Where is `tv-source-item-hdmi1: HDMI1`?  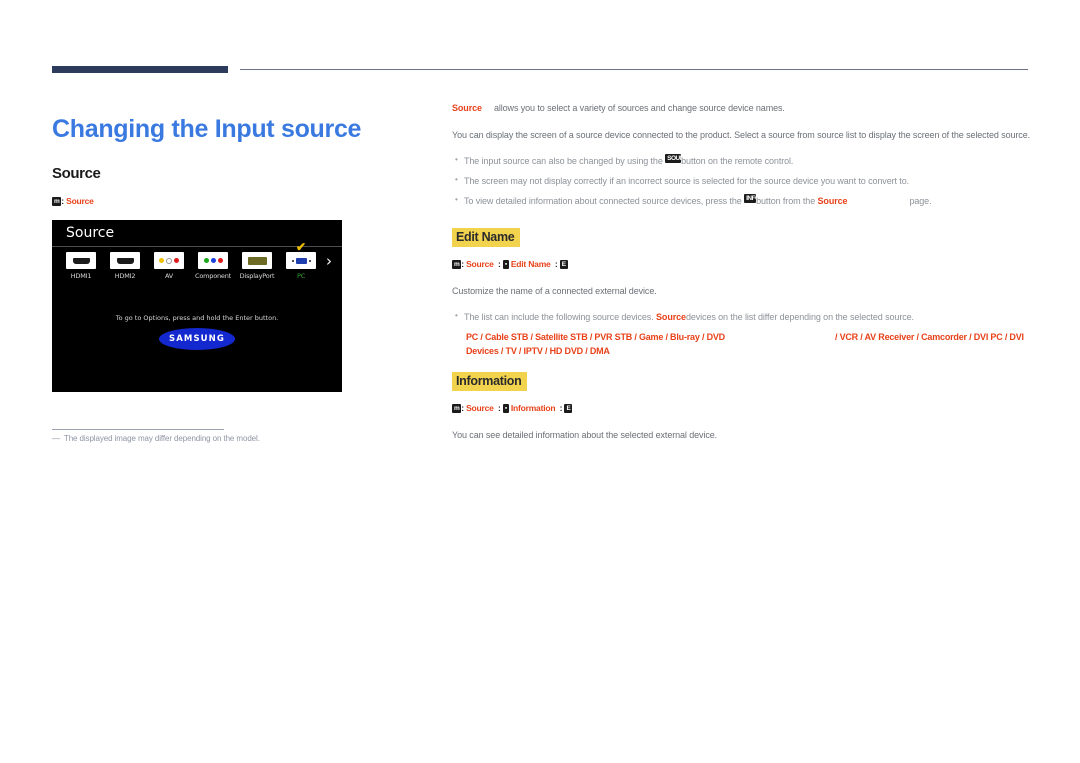 tv-source-item-hdmi1: HDMI1 is located at coordinates (81, 266).